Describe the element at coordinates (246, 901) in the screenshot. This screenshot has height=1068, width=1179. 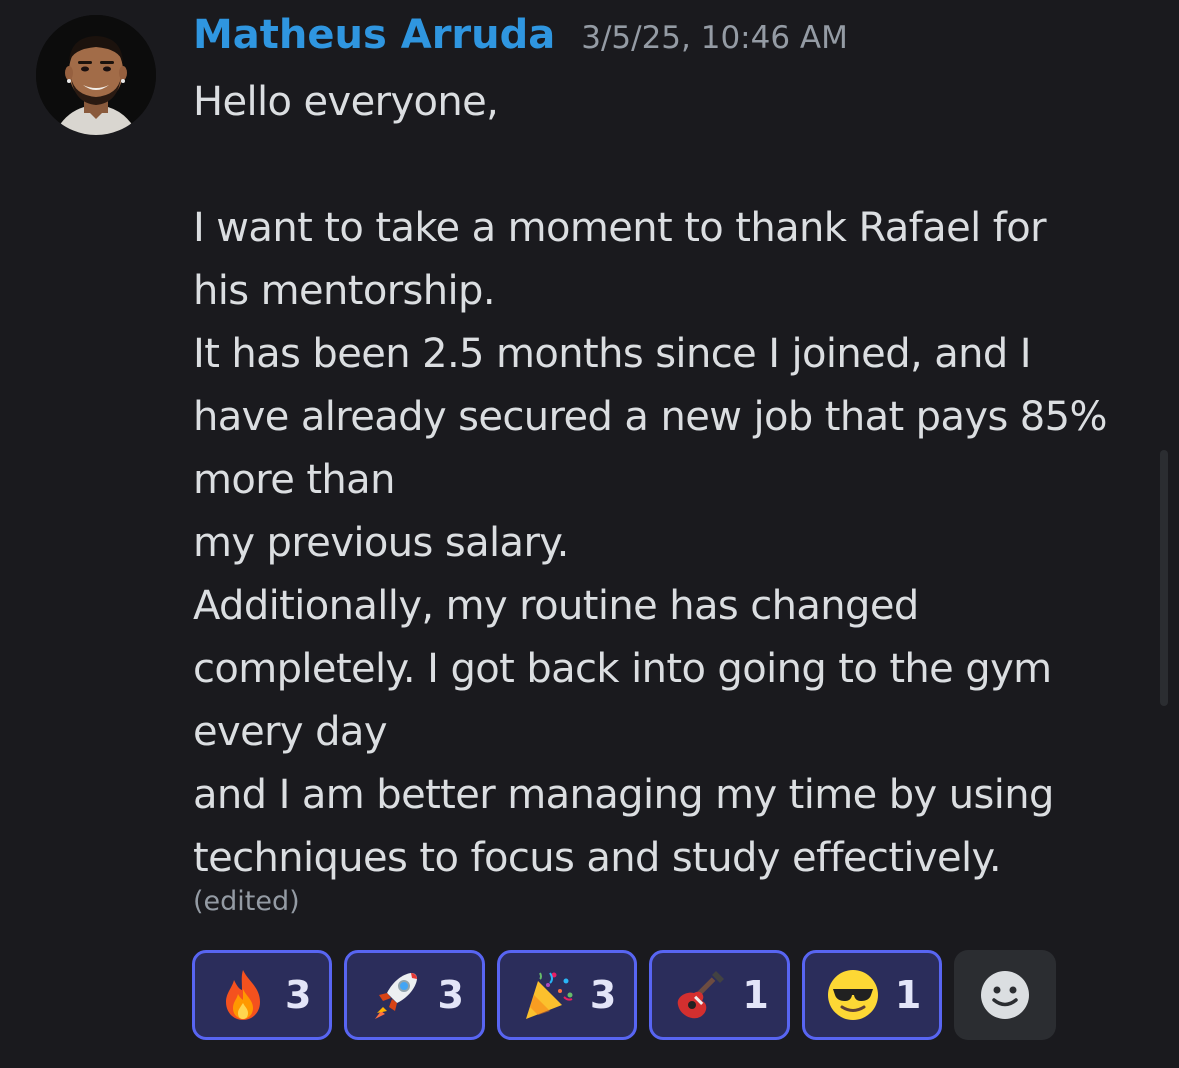
I see `edited-label: (edited)` at that location.